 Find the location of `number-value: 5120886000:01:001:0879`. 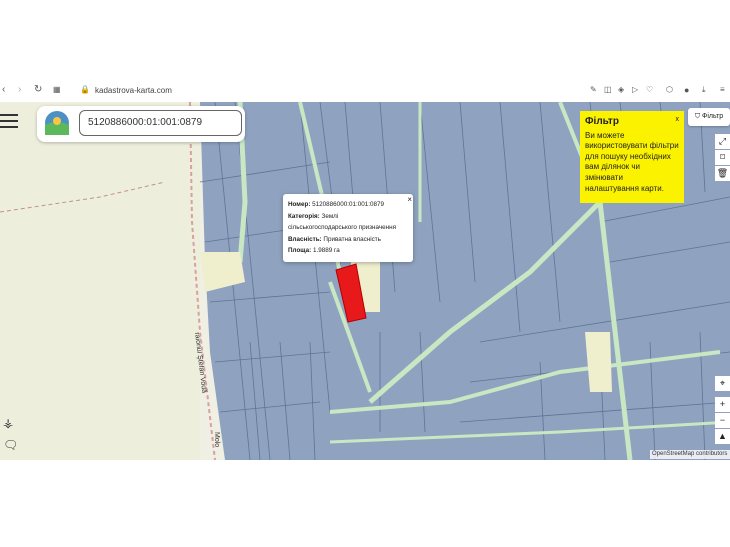

number-value: 5120886000:01:001:0879 is located at coordinates (348, 204).